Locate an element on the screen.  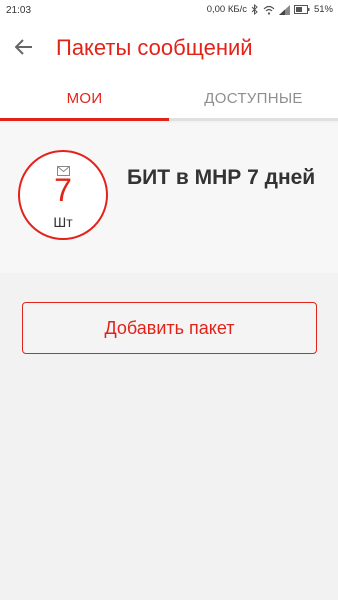
wifi-icon is located at coordinates (269, 10).